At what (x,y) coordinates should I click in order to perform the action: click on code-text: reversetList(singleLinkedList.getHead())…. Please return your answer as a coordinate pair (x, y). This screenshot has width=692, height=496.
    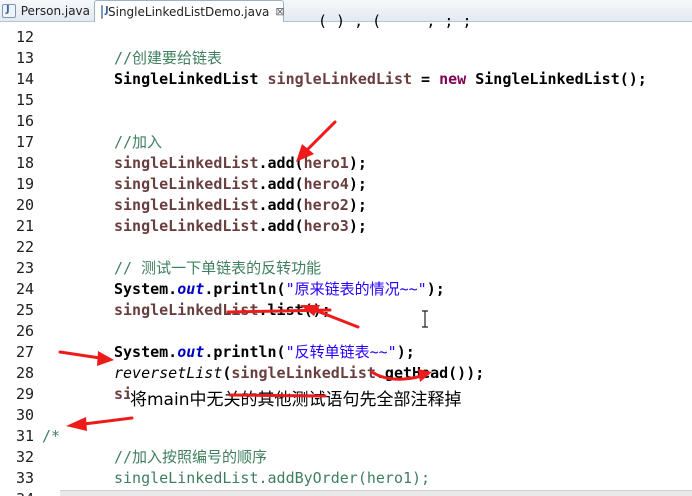
    Looking at the image, I should click on (299, 373).